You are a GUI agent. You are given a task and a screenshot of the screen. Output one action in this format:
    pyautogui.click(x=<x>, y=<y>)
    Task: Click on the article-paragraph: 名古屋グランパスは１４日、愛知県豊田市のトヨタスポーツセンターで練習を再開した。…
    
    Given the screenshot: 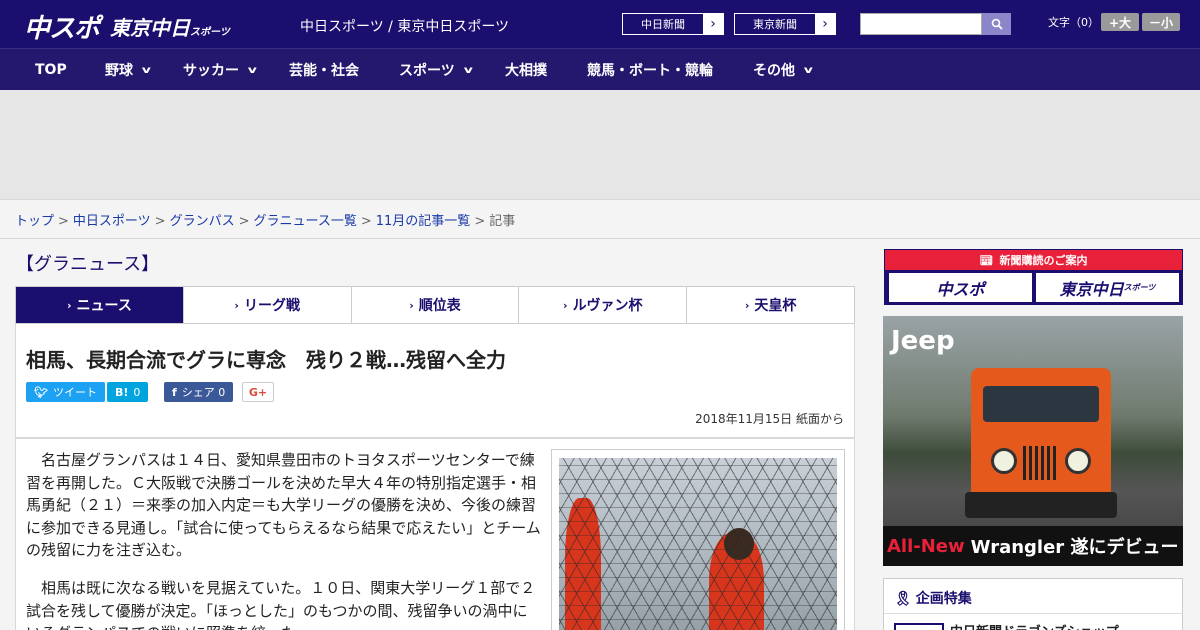 What is the action you would take?
    pyautogui.click(x=283, y=505)
    